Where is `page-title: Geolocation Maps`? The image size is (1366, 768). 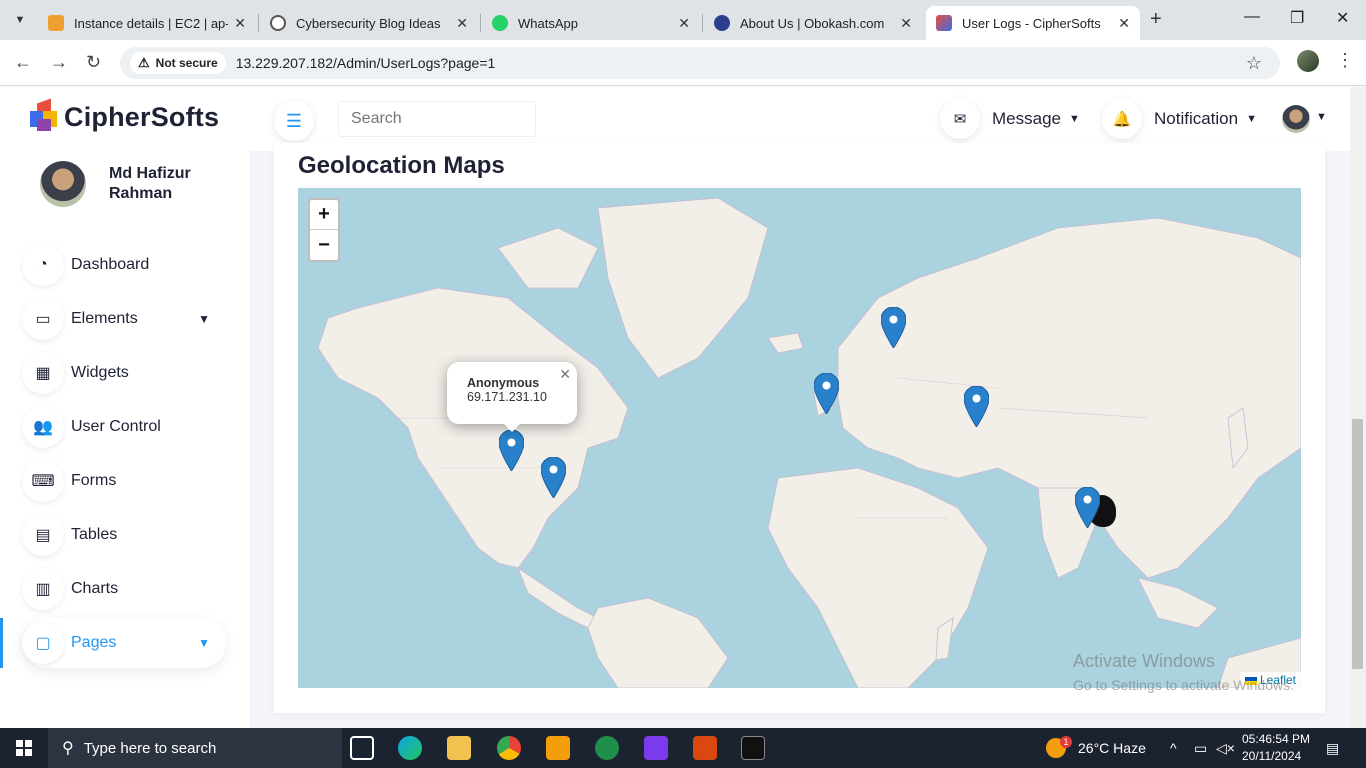 page-title: Geolocation Maps is located at coordinates (401, 165).